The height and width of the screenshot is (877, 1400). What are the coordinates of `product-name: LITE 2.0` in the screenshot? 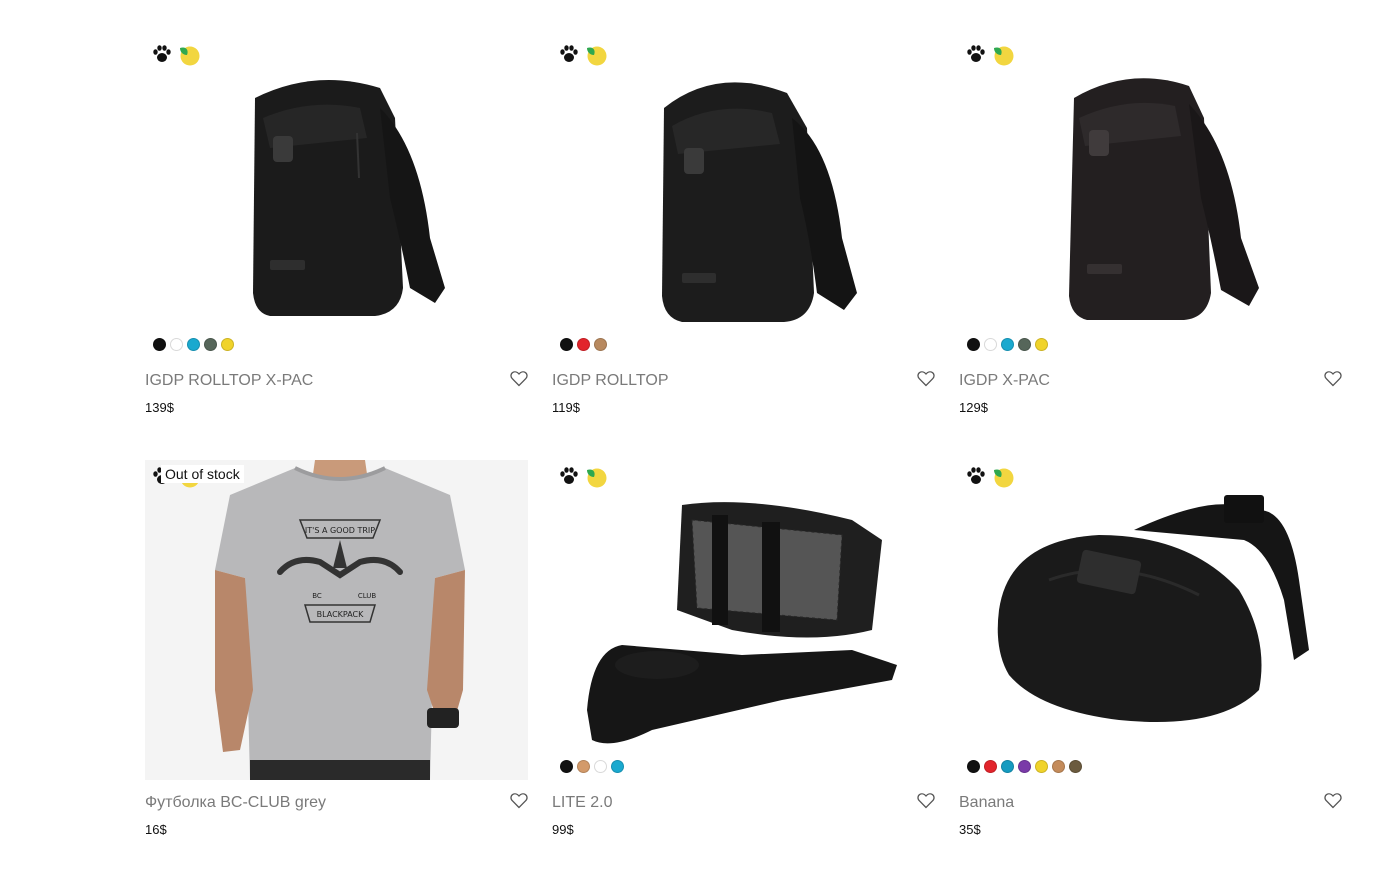 It's located at (582, 803).